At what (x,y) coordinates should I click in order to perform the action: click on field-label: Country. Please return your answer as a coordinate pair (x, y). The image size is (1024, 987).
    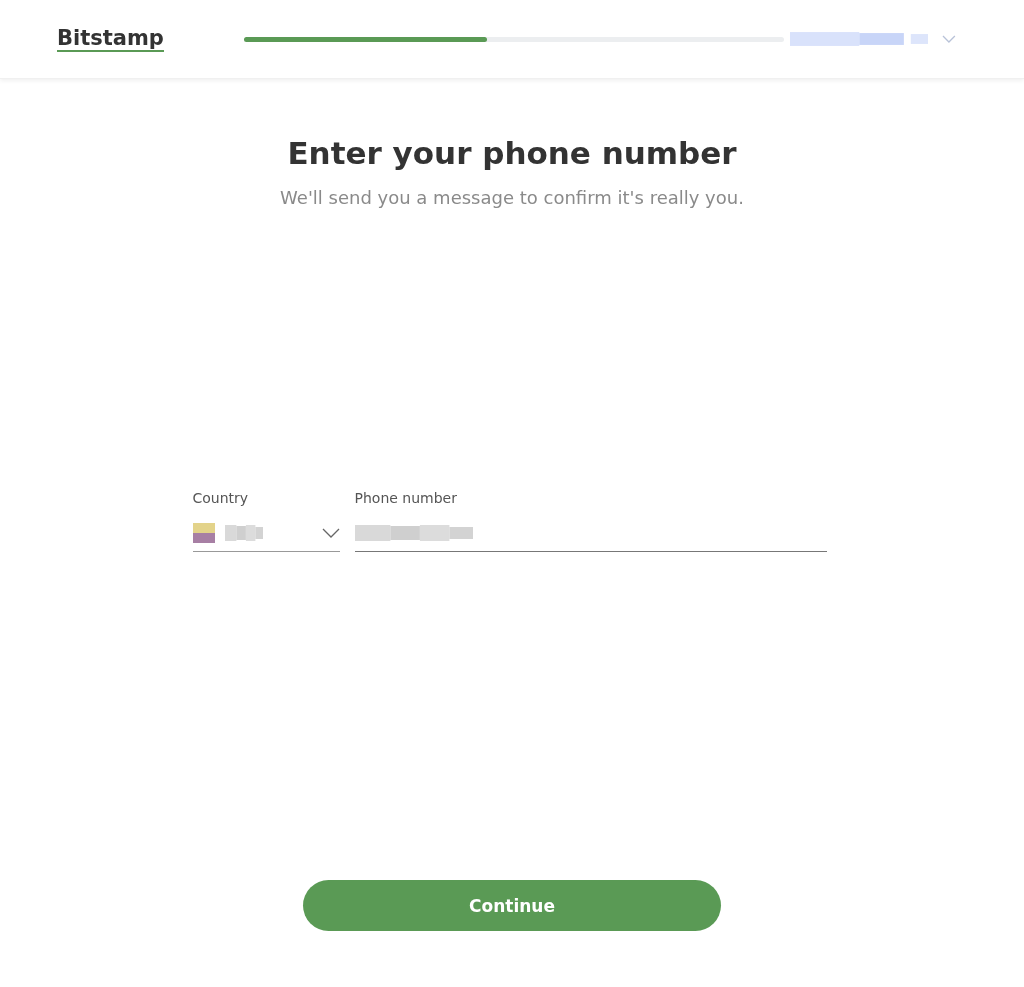
    Looking at the image, I should click on (221, 498).